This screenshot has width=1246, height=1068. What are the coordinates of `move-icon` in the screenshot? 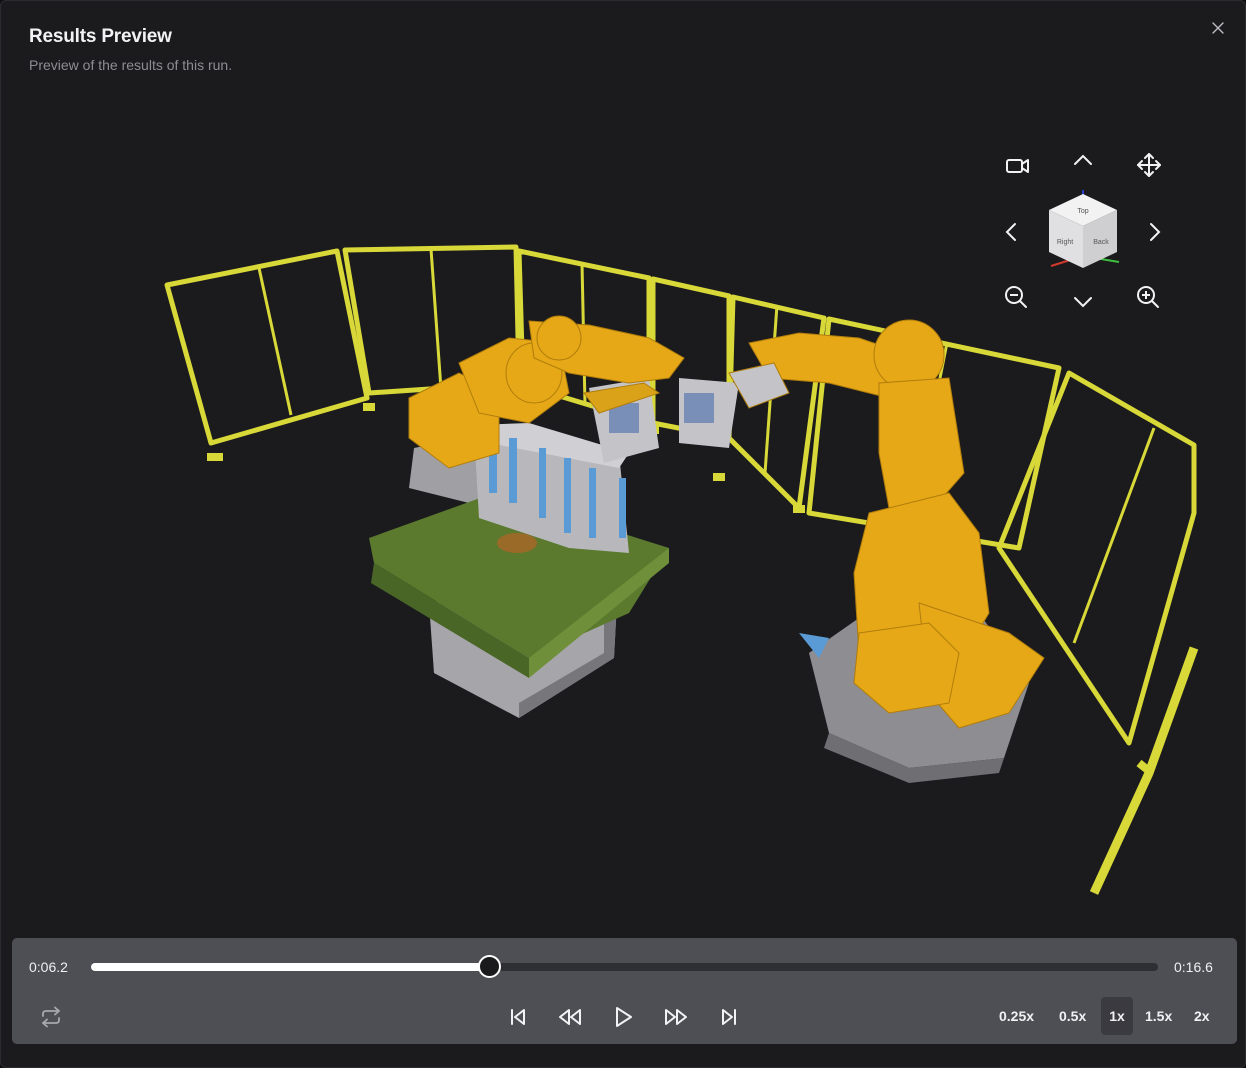 It's located at (1149, 165).